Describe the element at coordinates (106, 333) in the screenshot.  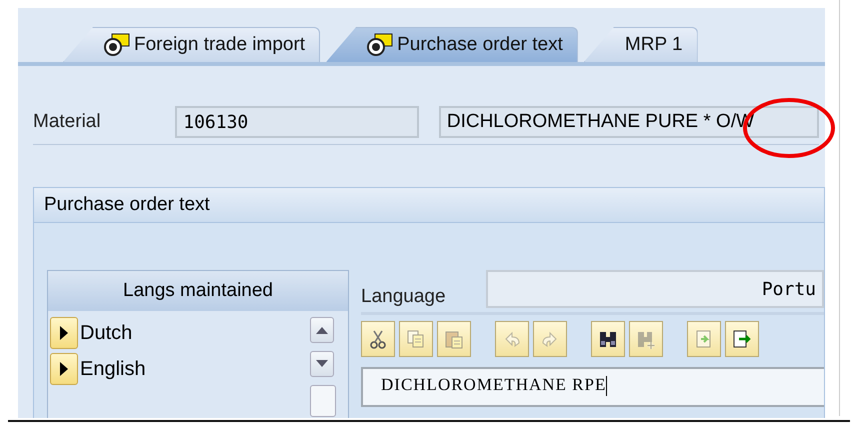
I see `language-item: Dutch` at that location.